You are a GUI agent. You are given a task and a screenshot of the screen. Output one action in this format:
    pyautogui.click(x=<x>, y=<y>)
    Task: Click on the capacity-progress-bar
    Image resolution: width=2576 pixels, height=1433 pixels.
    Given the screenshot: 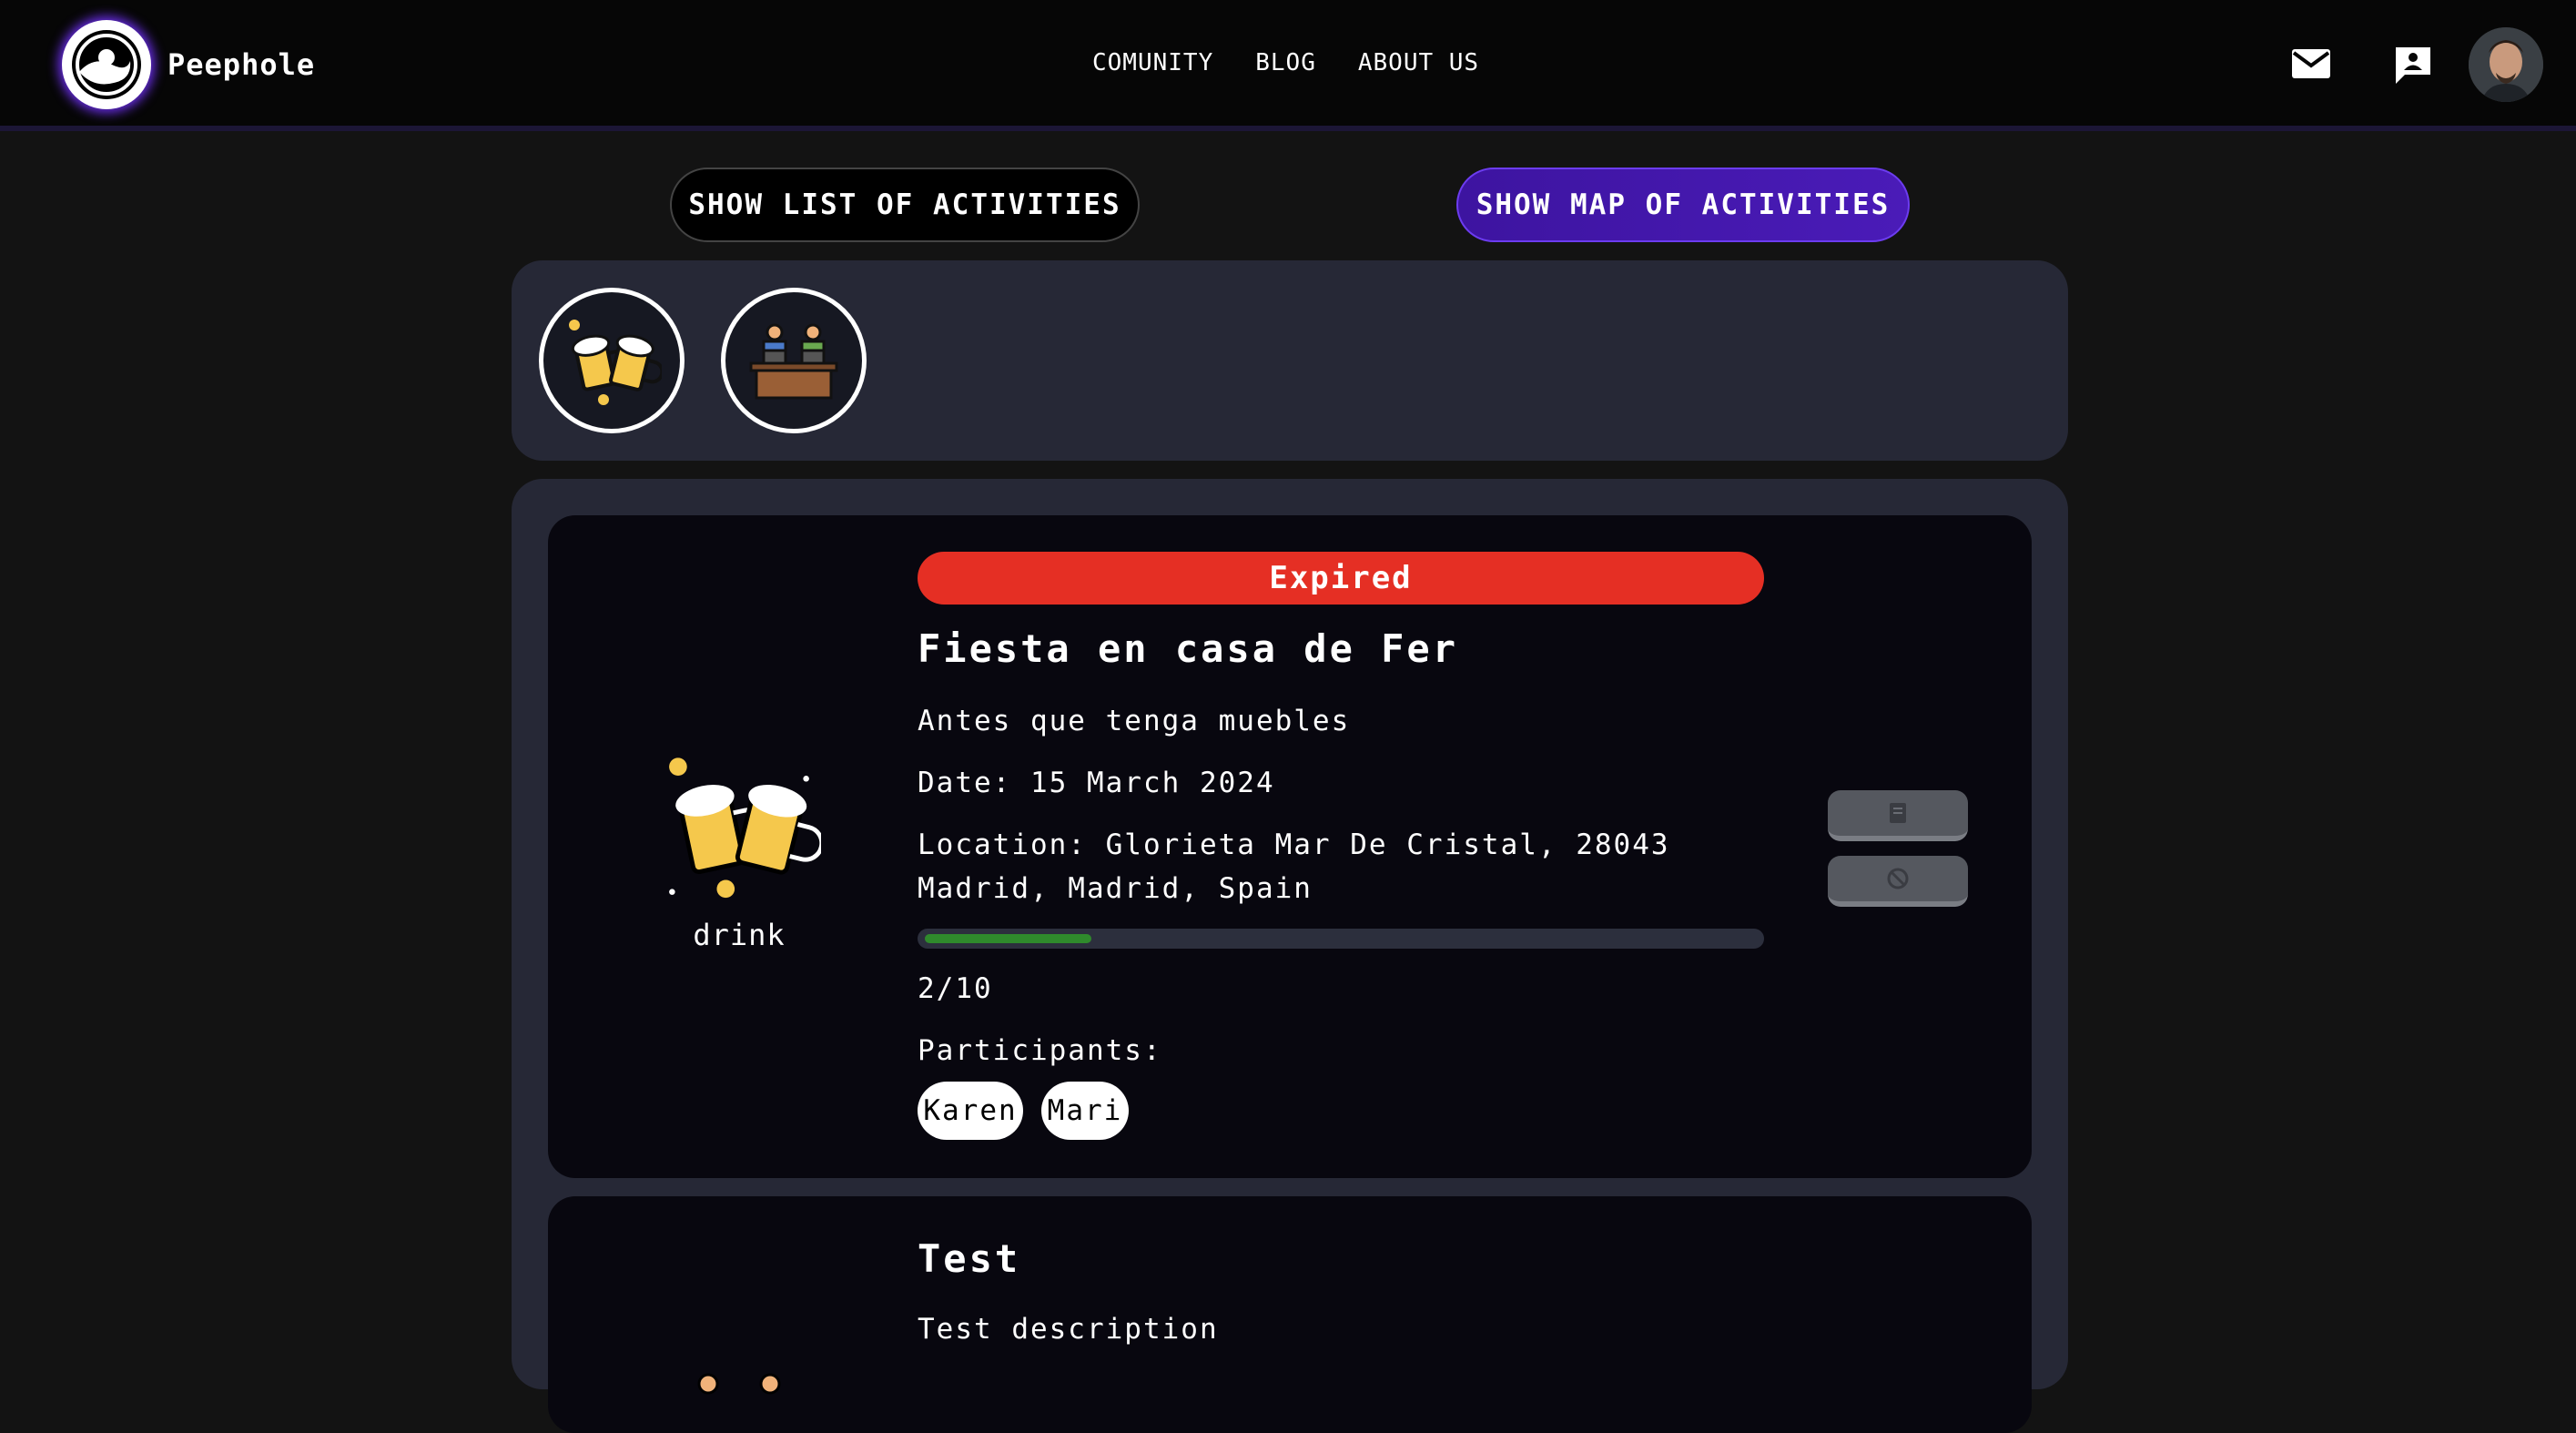 What is the action you would take?
    pyautogui.click(x=1341, y=939)
    